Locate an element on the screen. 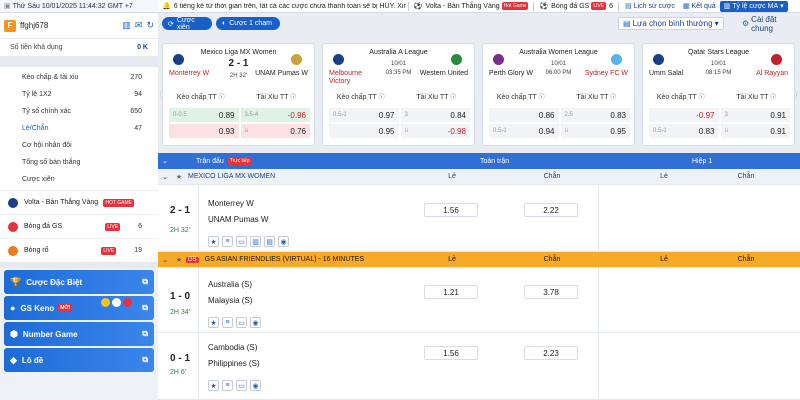 This screenshot has width=800, height=400. sport-label: Volta - Bàn Thắng Vàng is located at coordinates (61, 202).